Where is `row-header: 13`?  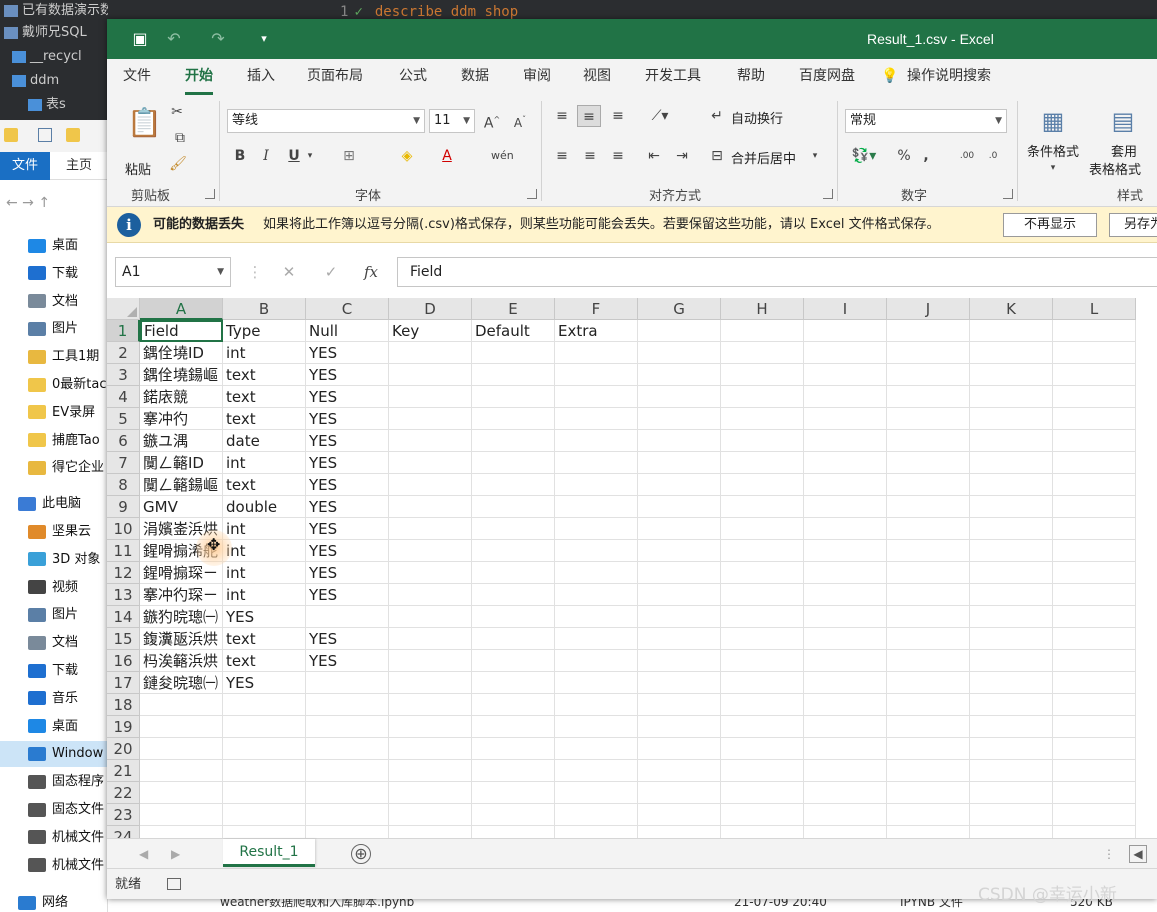 row-header: 13 is located at coordinates (123, 595).